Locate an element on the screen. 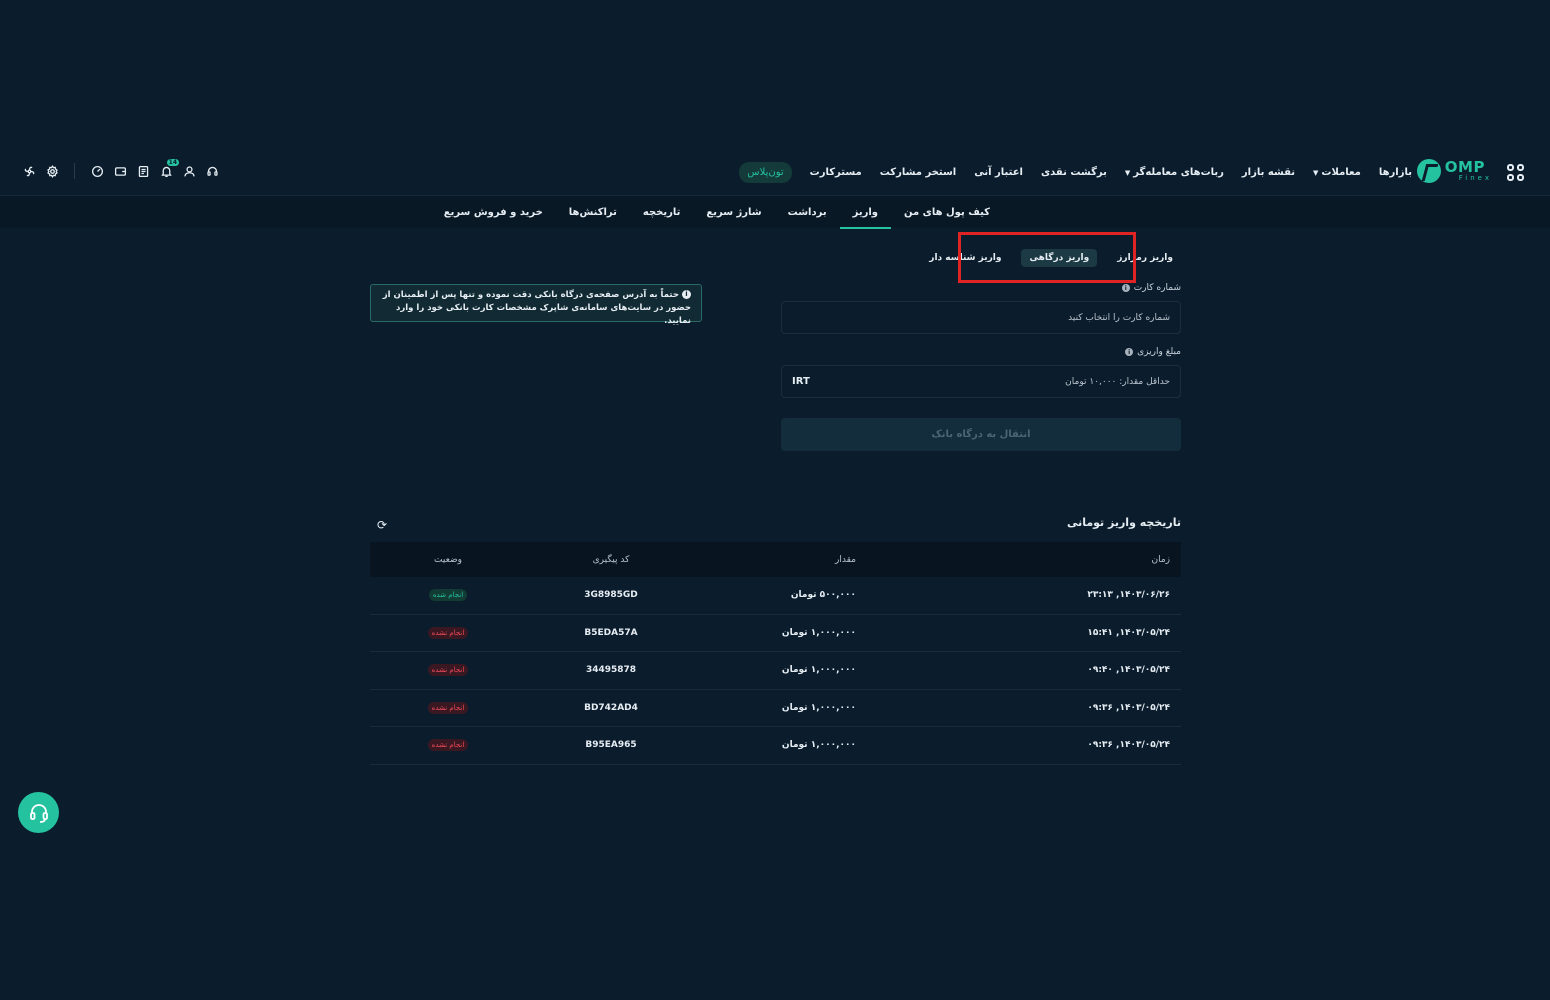  history-title: تاریخچه واریز تومانی is located at coordinates (1123, 522).